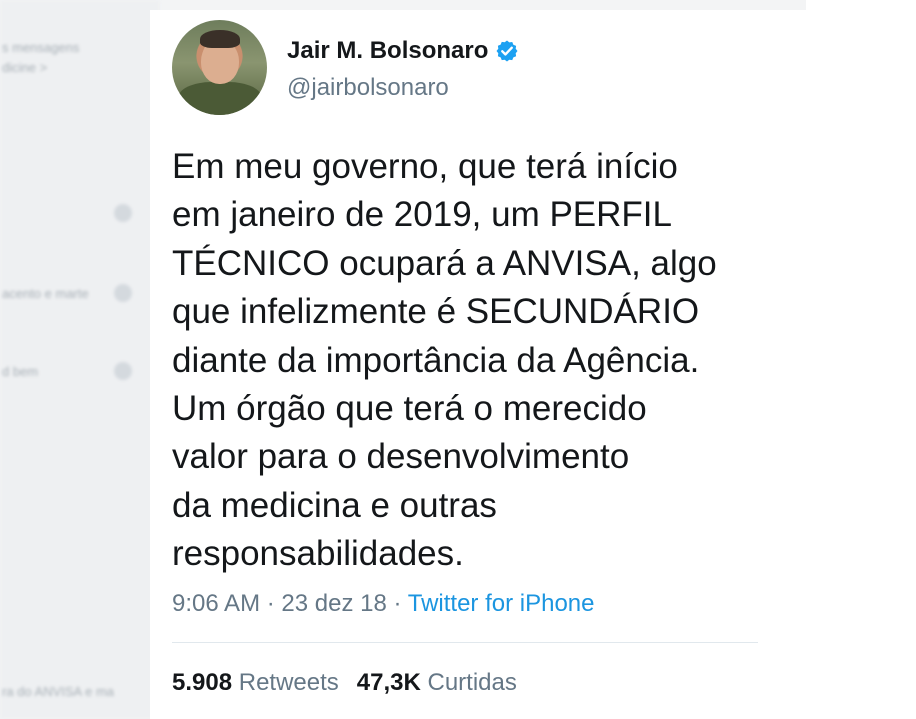 The width and height of the screenshot is (916, 719). What do you see at coordinates (58, 691) in the screenshot?
I see `background-text: ra do ANVISA e ma` at bounding box center [58, 691].